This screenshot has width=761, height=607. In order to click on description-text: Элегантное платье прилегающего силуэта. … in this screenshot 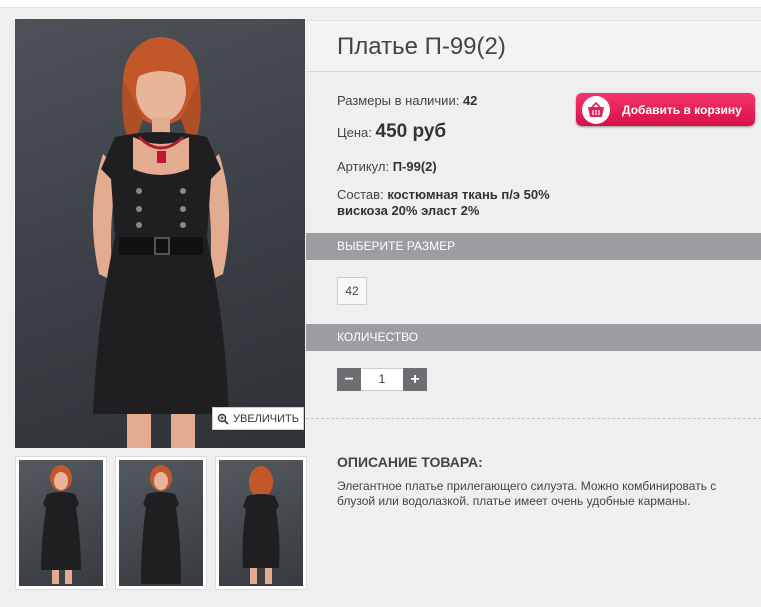, I will do `click(527, 493)`.